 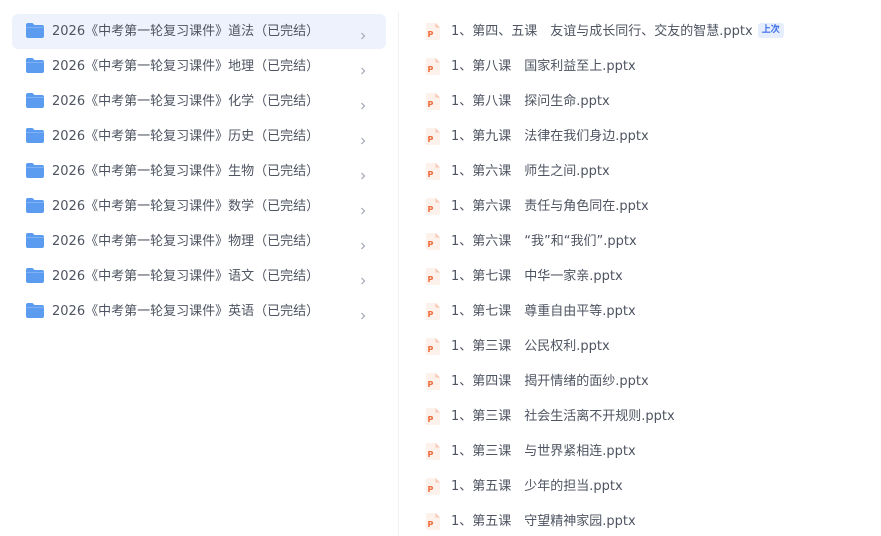 I want to click on file-label: 1、第八课 探问生命.pptx, so click(x=530, y=101).